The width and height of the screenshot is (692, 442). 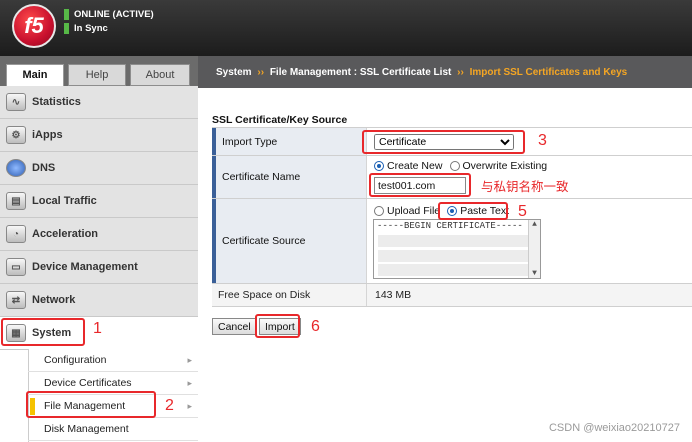 What do you see at coordinates (99, 300) in the screenshot?
I see `sidebar-item-network: ⇄ Network` at bounding box center [99, 300].